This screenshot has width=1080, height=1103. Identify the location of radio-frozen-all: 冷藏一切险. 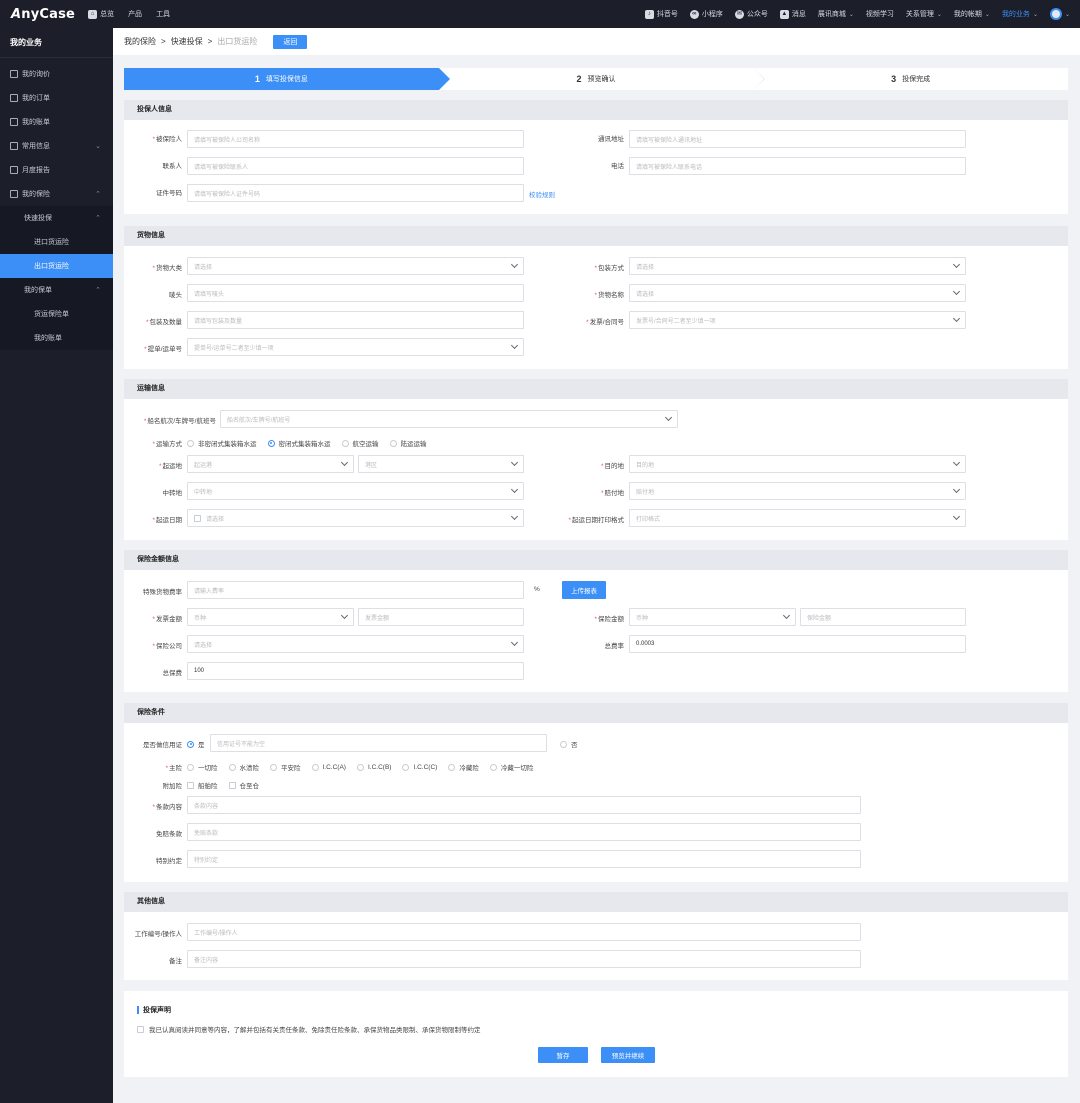
(511, 767).